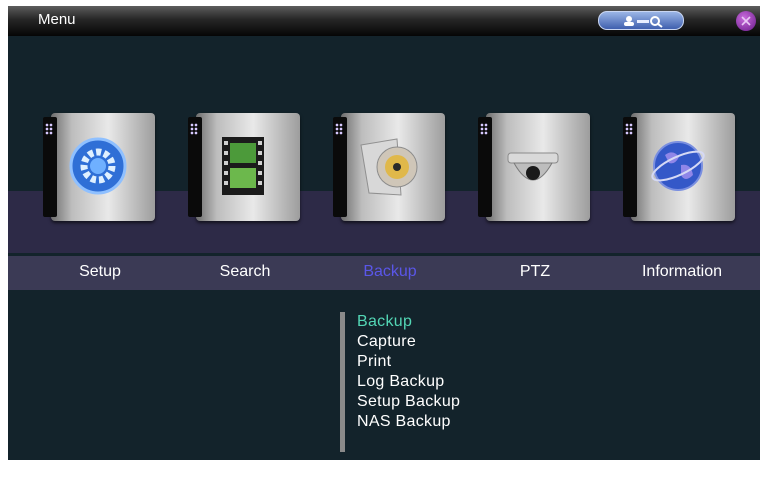 The image size is (767, 489). I want to click on power-icon, so click(746, 21).